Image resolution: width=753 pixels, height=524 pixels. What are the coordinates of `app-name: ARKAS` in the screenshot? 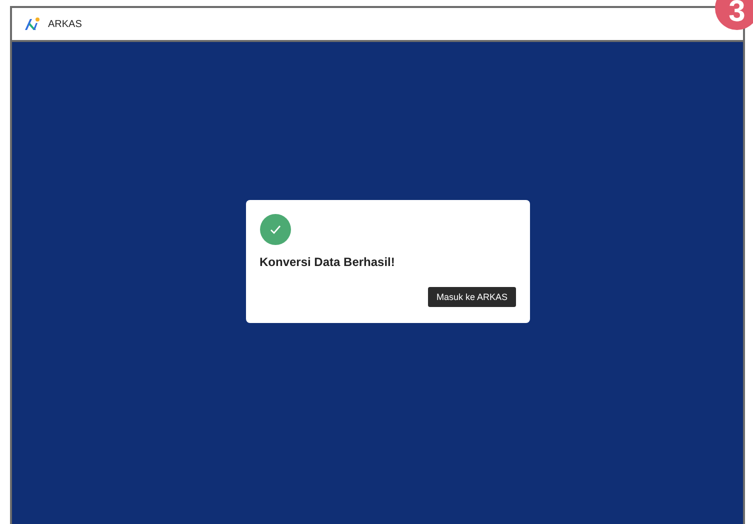 It's located at (65, 24).